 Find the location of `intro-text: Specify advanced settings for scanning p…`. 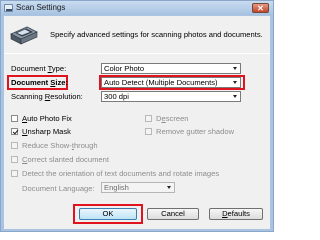

intro-text: Specify advanced settings for scanning p… is located at coordinates (156, 34).